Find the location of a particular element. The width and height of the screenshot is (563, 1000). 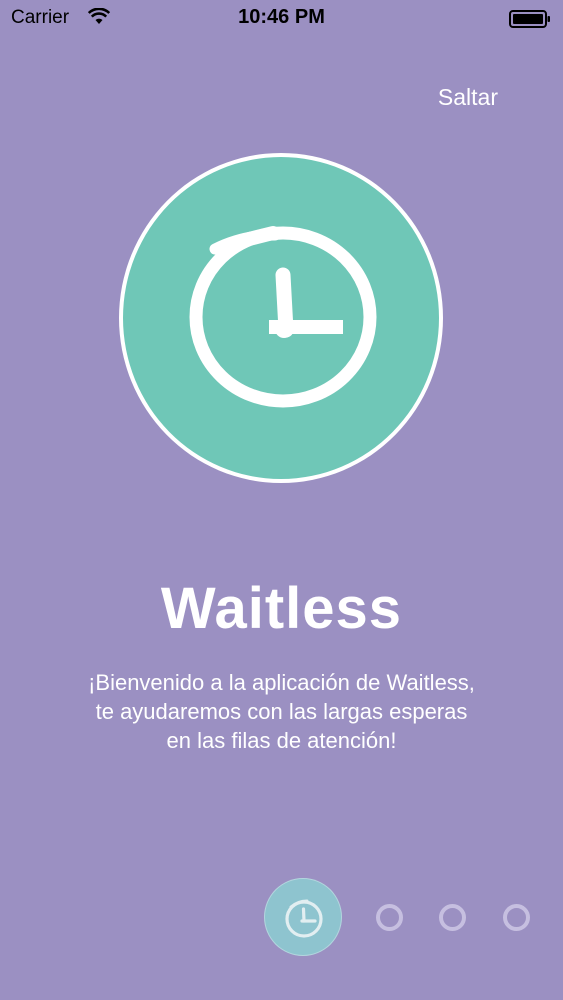

welcome-line: en las filas de atención! is located at coordinates (281, 740).